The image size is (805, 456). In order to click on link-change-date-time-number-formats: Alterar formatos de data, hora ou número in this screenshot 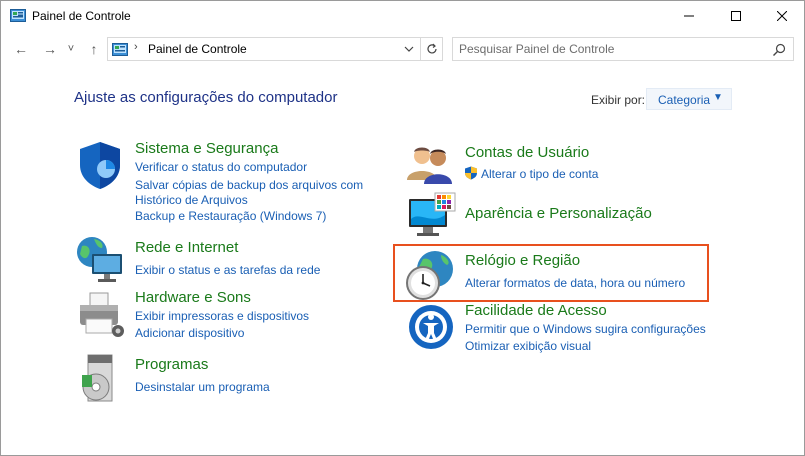, I will do `click(575, 283)`.